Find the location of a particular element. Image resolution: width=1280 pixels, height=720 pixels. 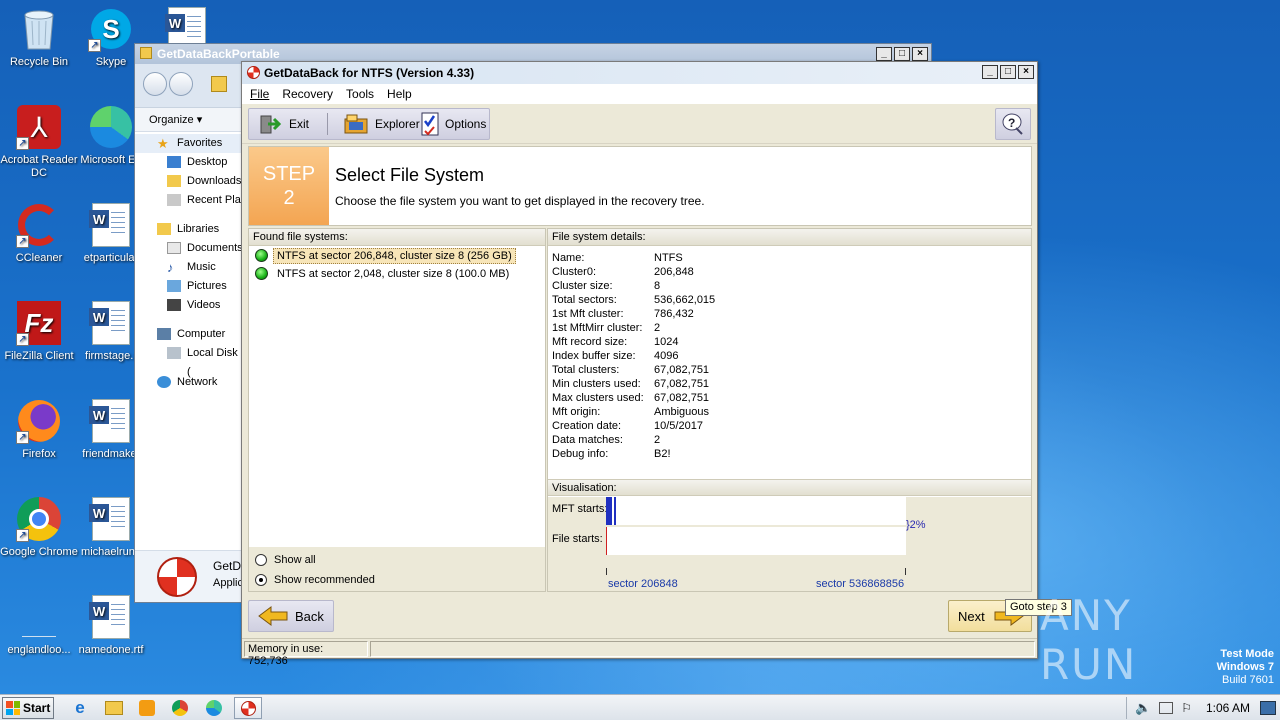

detail-value: 4096 is located at coordinates (666, 356).